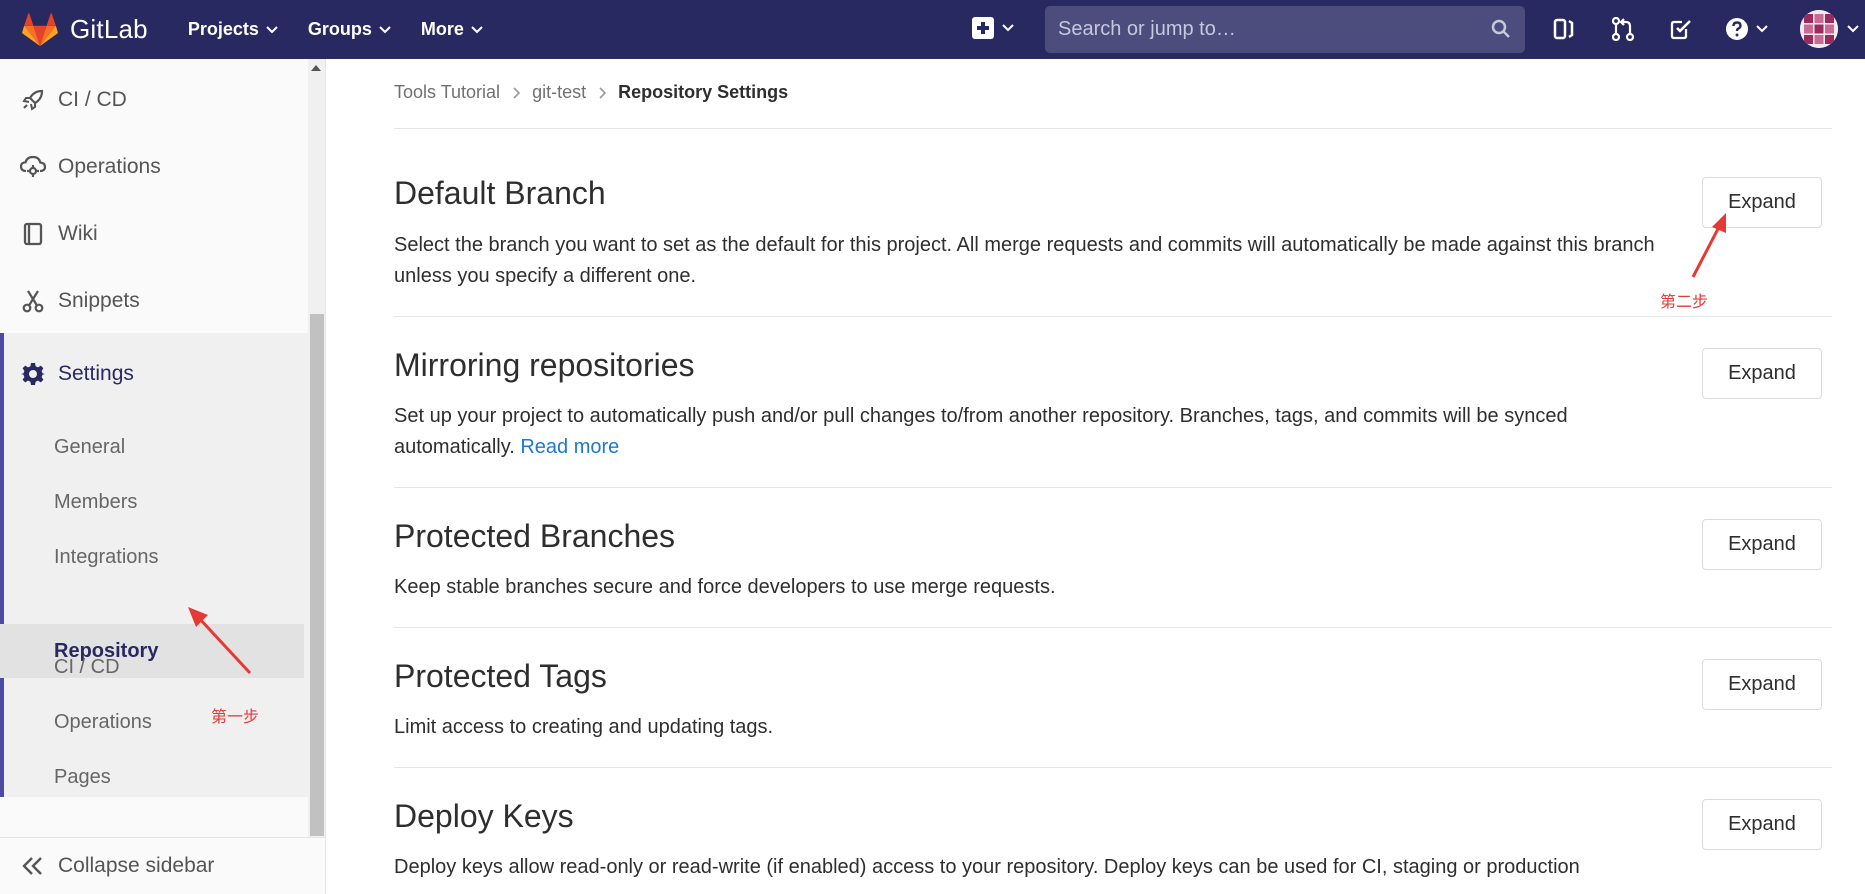 The image size is (1865, 894). What do you see at coordinates (1623, 29) in the screenshot?
I see `merge-request-icon` at bounding box center [1623, 29].